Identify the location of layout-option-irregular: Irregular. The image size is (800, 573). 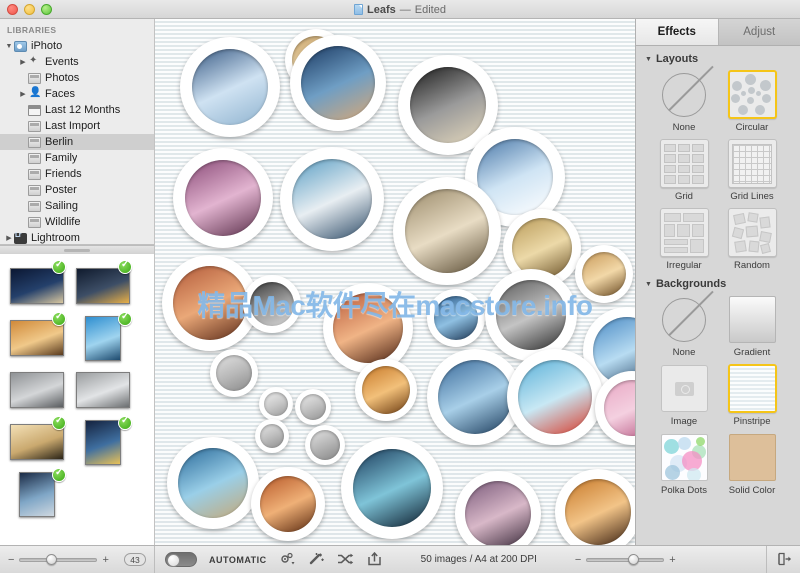
(684, 239).